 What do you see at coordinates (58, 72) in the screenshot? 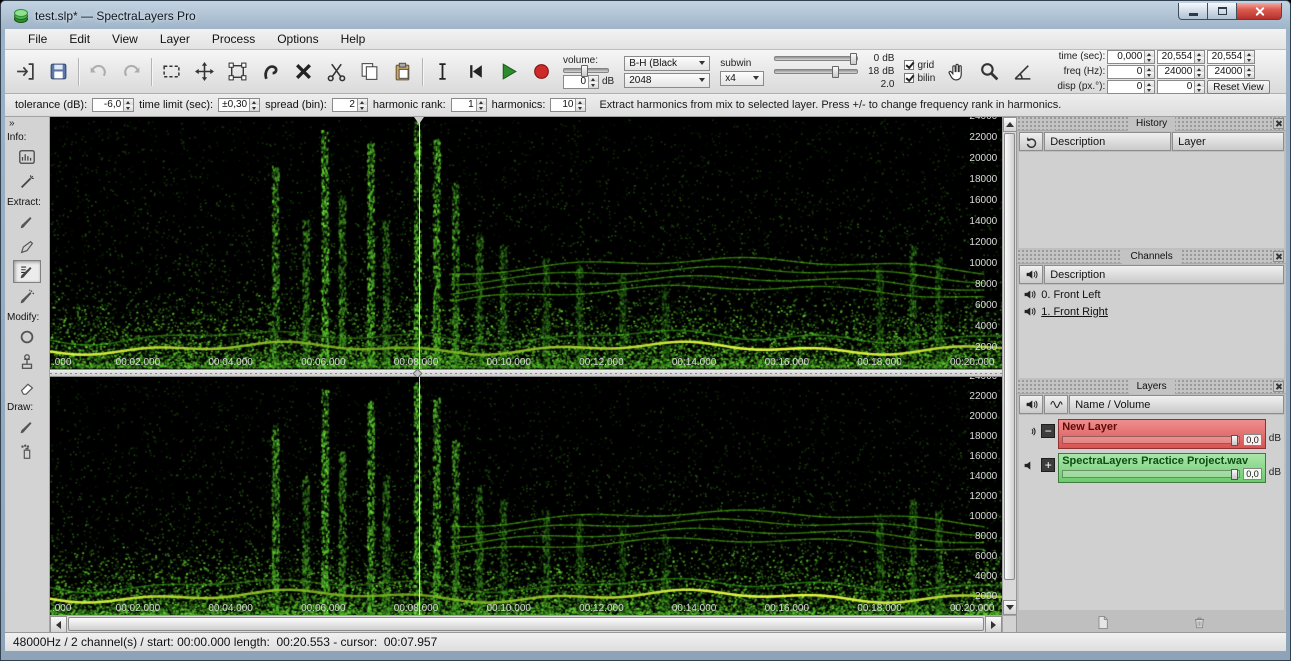
I see `save-button` at bounding box center [58, 72].